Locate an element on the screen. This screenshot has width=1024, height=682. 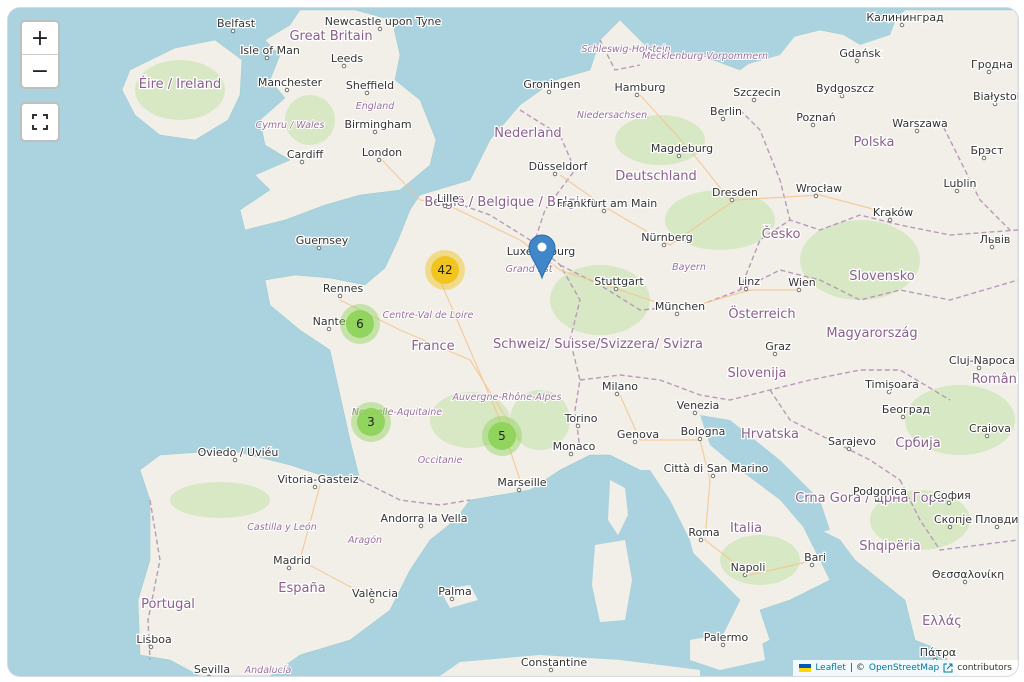
city-label: Πάτρα is located at coordinates (938, 652).